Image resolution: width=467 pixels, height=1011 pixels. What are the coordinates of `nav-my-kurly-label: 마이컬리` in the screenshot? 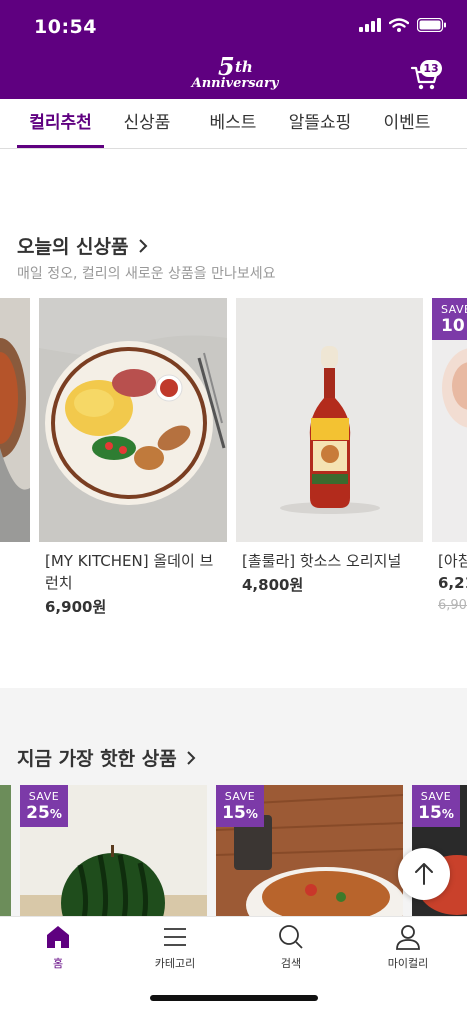 It's located at (408, 963).